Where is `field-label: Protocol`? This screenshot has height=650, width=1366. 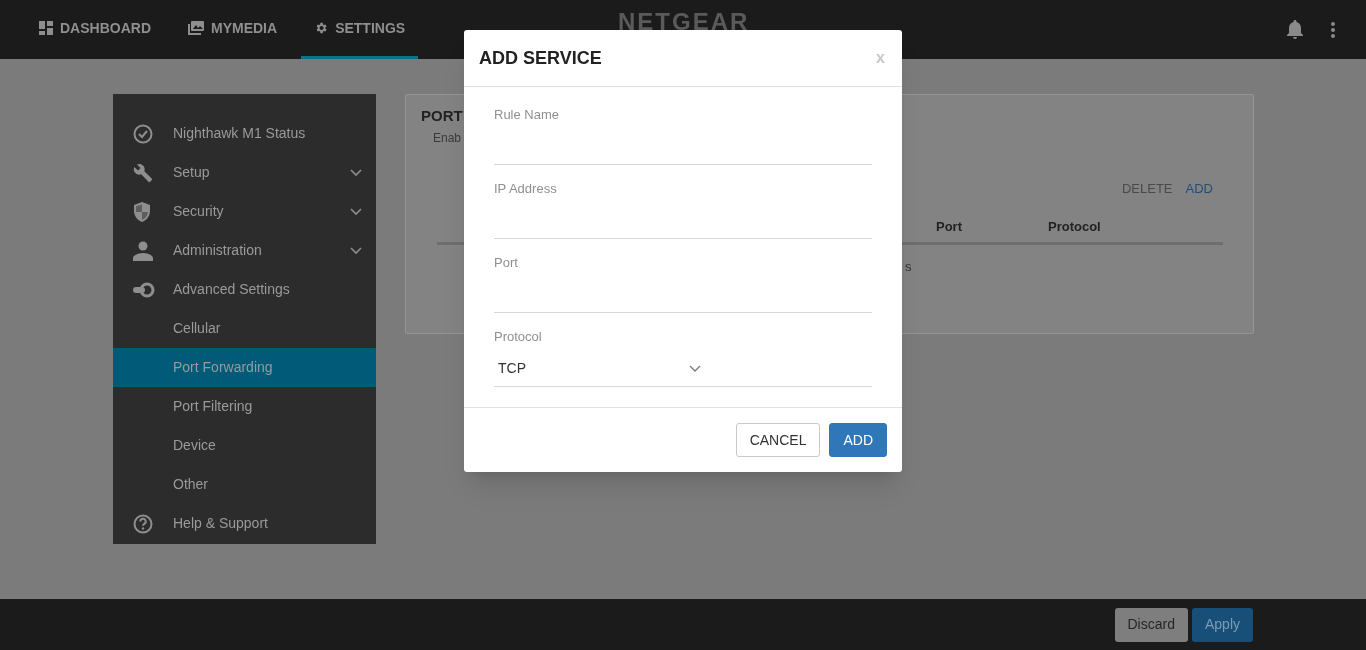 field-label: Protocol is located at coordinates (518, 337).